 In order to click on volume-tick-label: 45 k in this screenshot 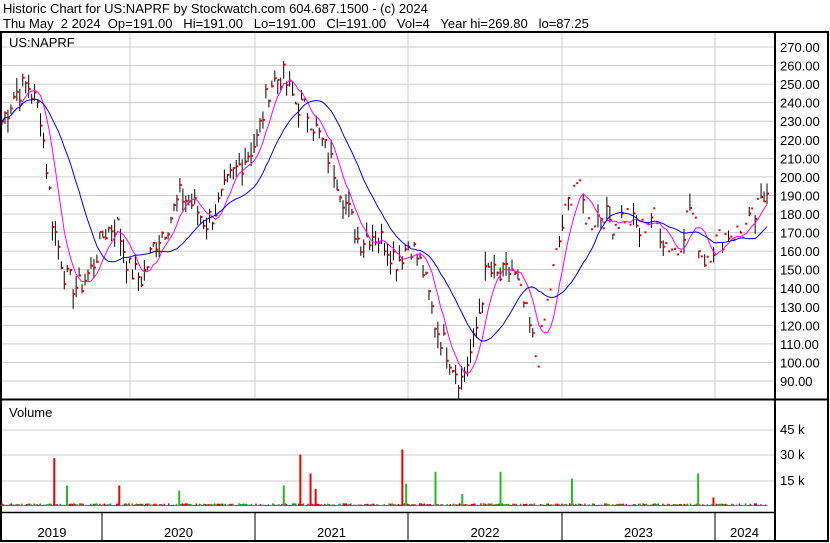, I will do `click(792, 429)`.